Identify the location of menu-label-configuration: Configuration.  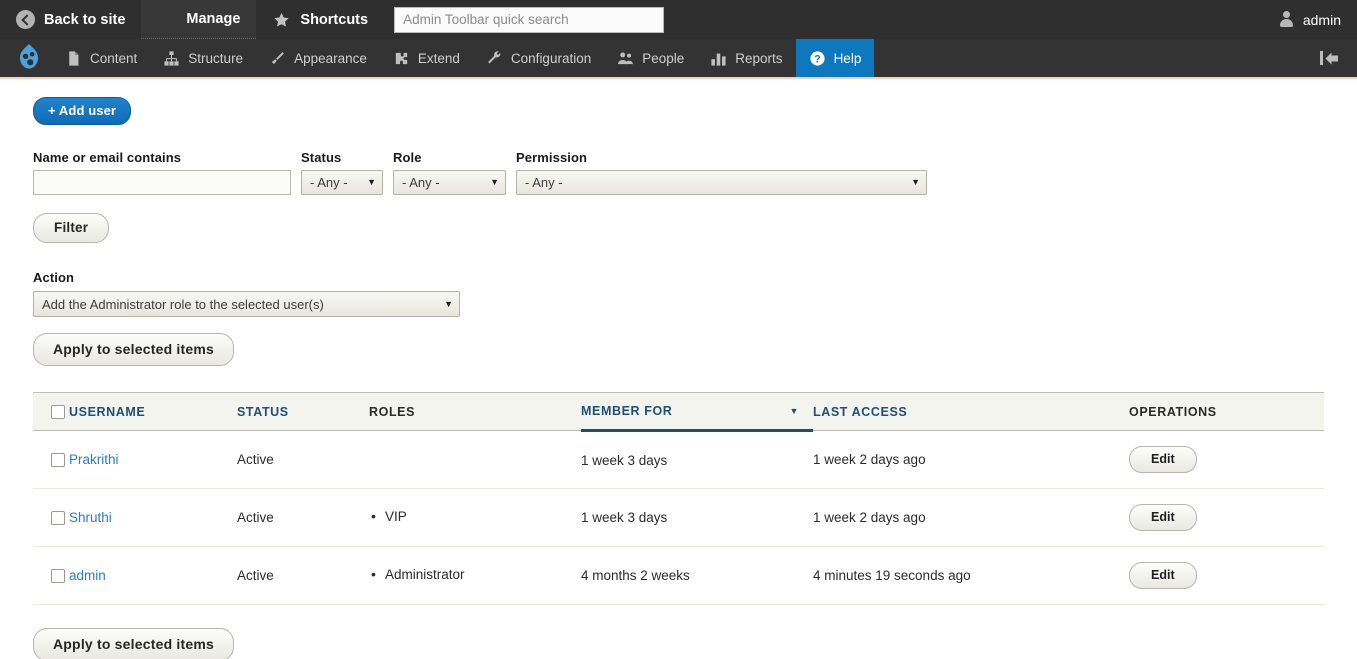
(551, 58).